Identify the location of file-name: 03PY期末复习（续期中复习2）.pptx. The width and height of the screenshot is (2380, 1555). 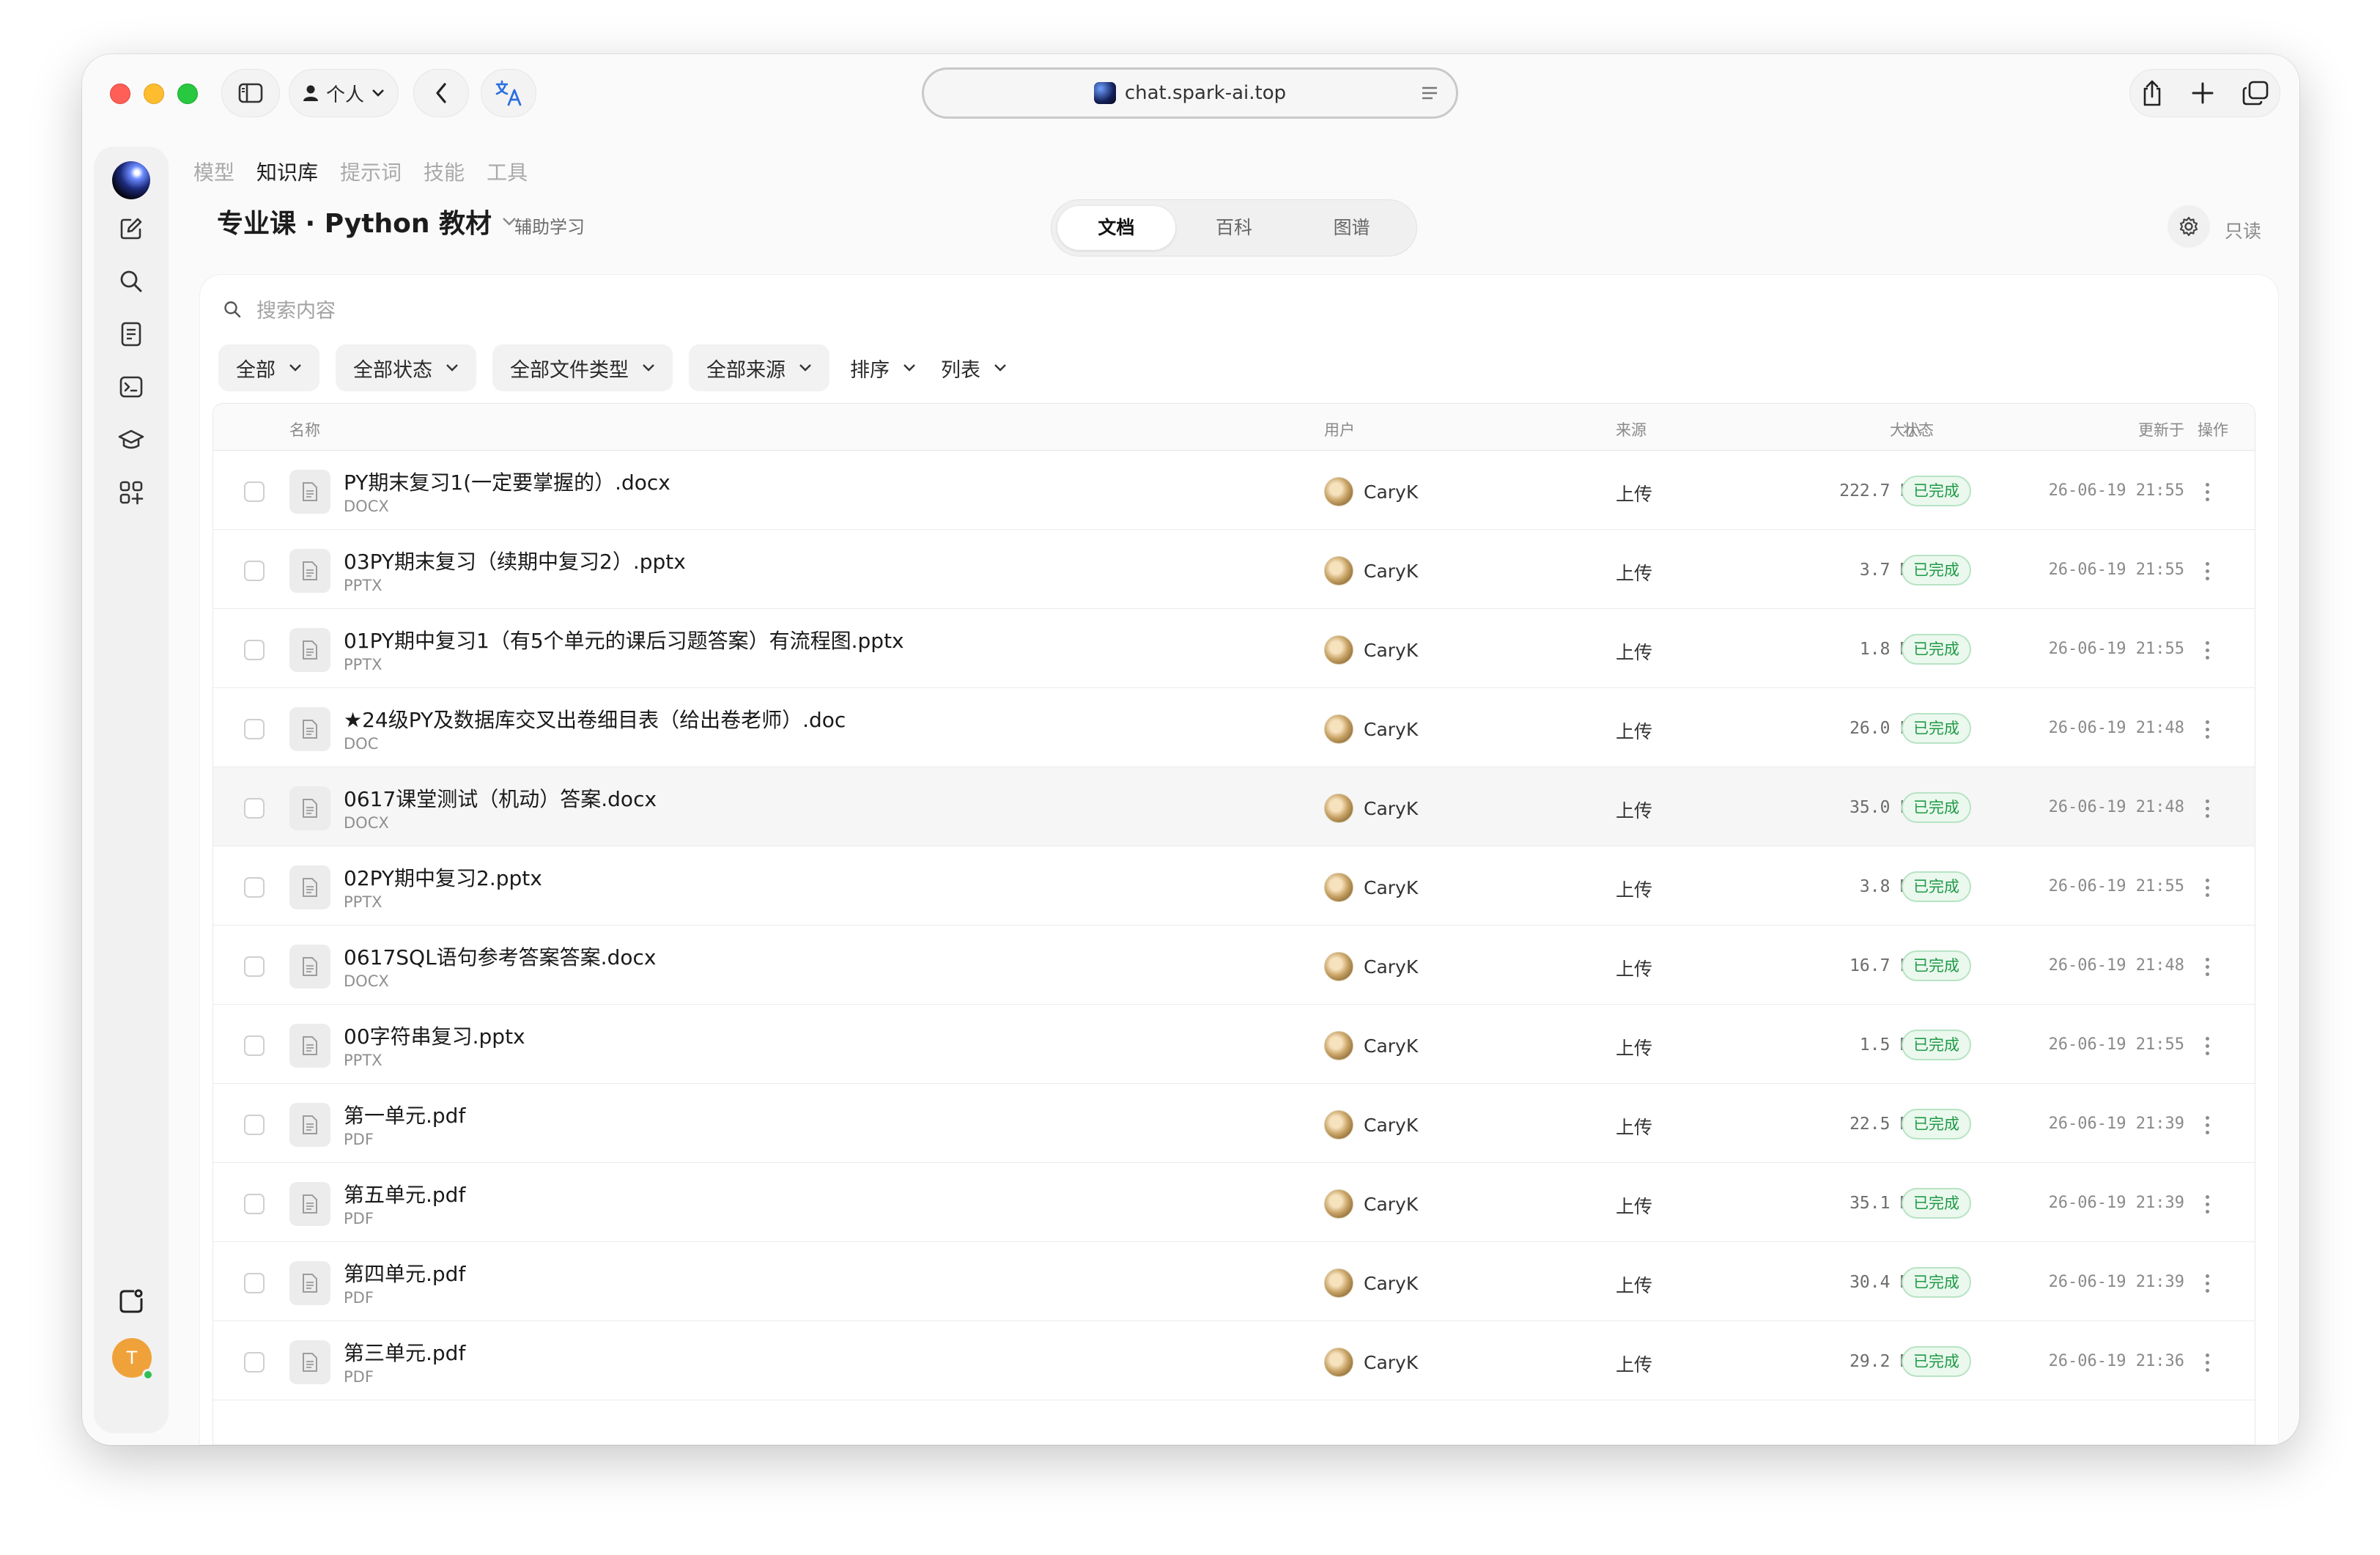
(515, 560).